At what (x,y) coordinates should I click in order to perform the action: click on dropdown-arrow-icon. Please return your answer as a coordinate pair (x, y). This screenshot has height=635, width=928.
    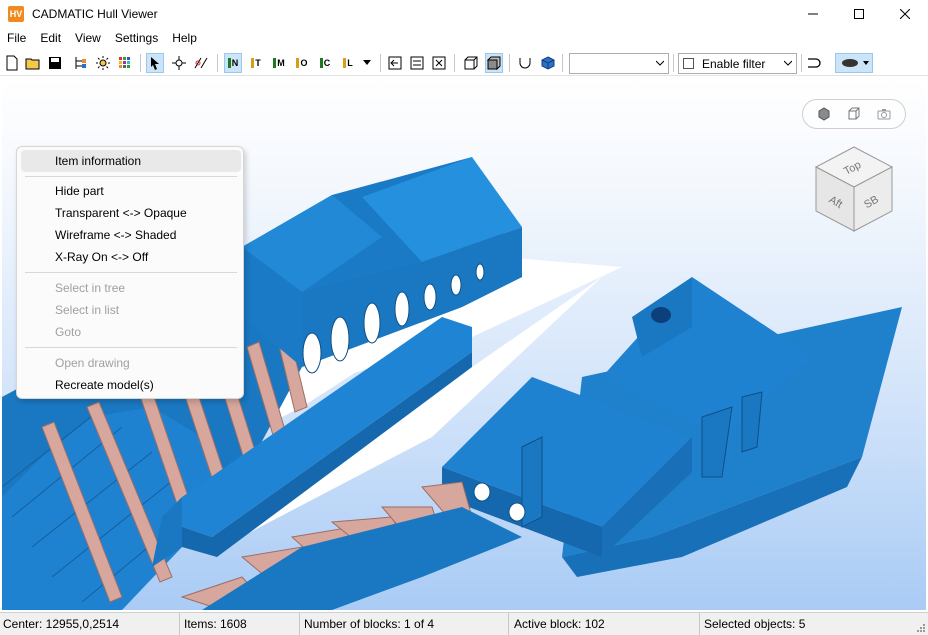
    Looking at the image, I should click on (367, 62).